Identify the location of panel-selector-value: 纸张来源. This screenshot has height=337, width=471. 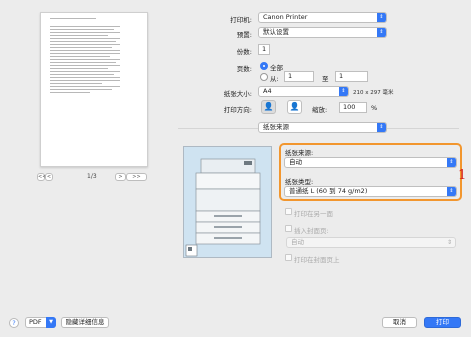
(276, 127).